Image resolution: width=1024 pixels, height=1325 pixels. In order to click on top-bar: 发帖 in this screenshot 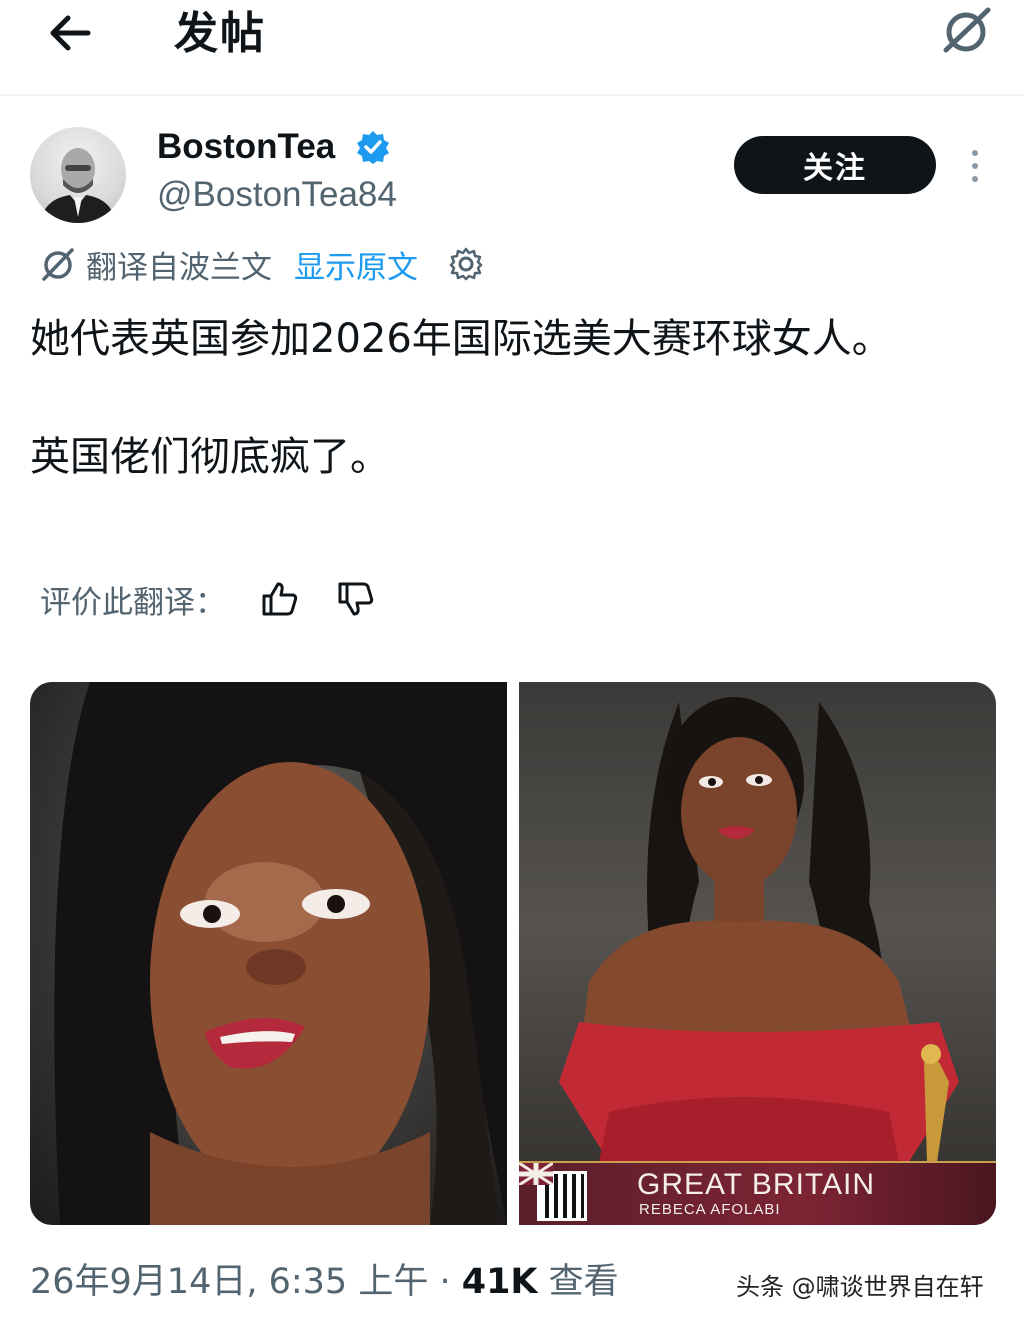, I will do `click(512, 48)`.